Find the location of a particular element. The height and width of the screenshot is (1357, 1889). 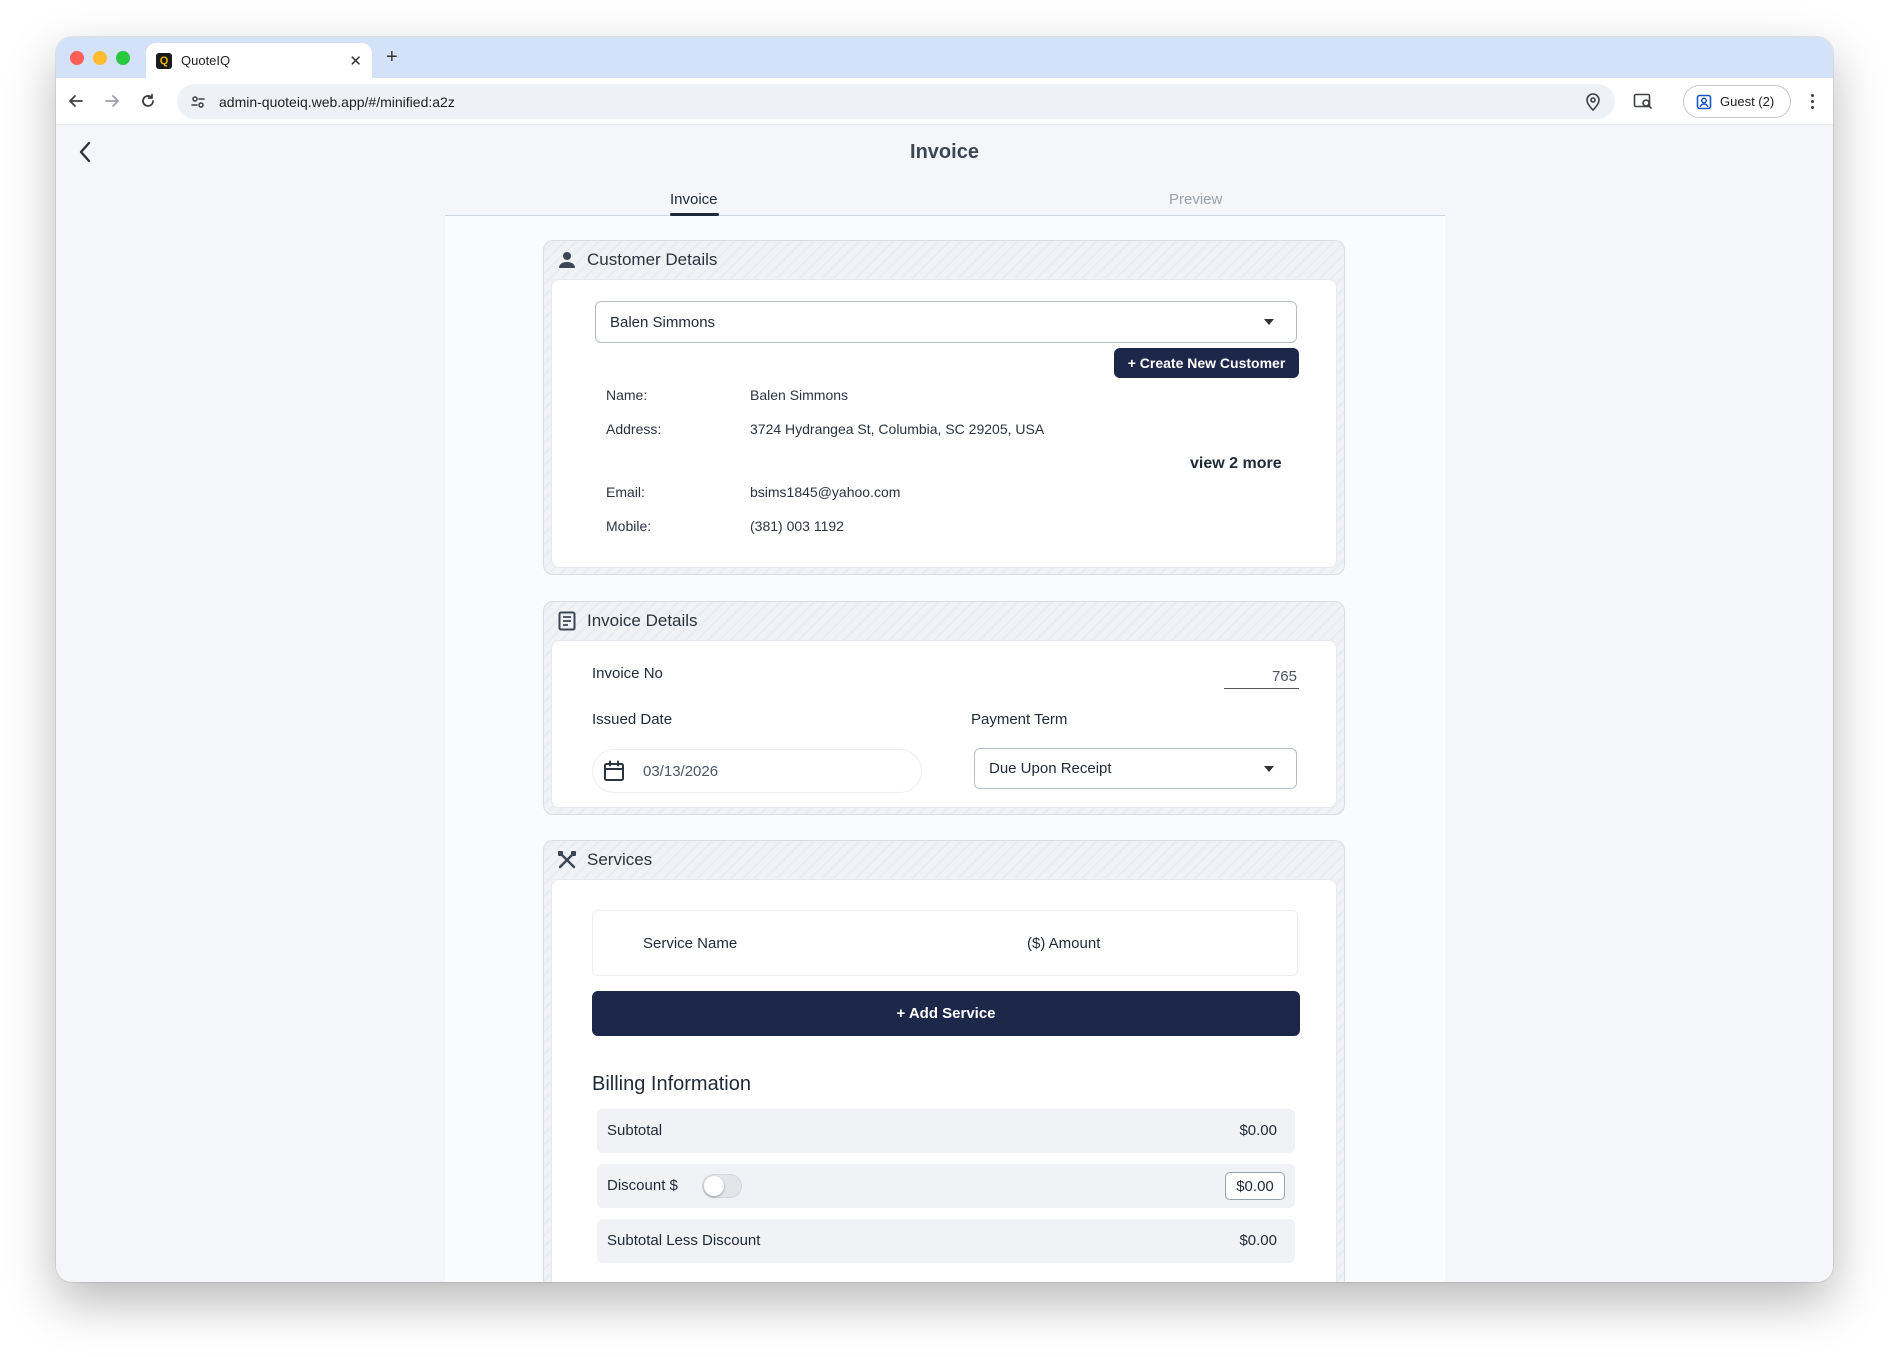

payment-term-select: Due Upon Receipt is located at coordinates (1135, 768).